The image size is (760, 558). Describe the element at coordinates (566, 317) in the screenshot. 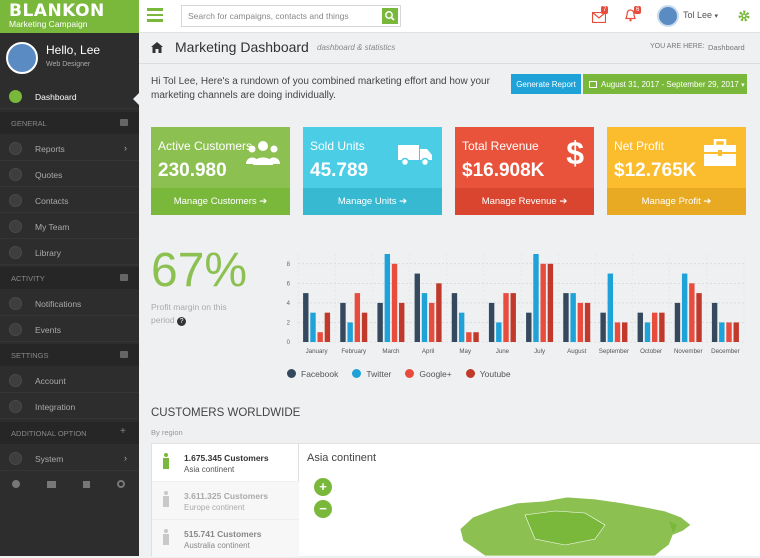

I see `bar-facebook-august` at that location.